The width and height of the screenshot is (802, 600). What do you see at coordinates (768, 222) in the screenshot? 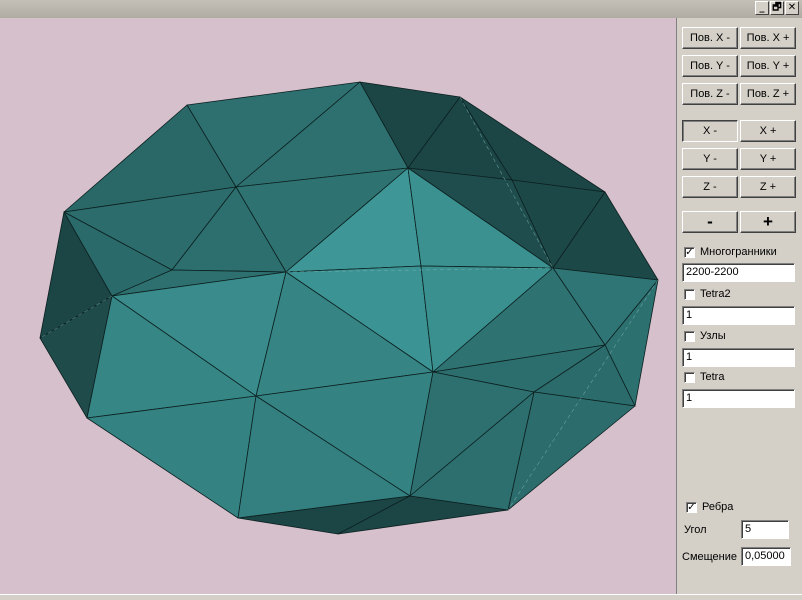
I see `zoom-in-button: +` at bounding box center [768, 222].